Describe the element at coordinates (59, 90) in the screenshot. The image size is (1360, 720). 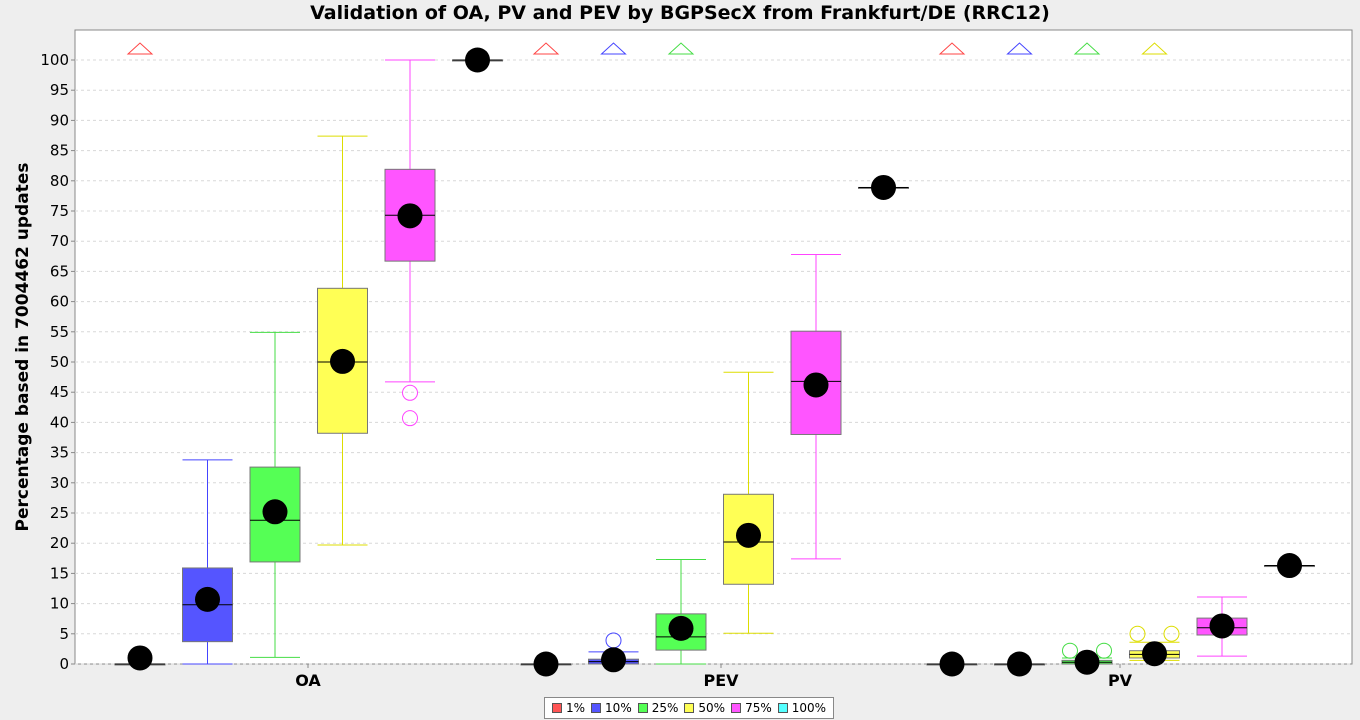
I see `y-tick-label: 95` at that location.